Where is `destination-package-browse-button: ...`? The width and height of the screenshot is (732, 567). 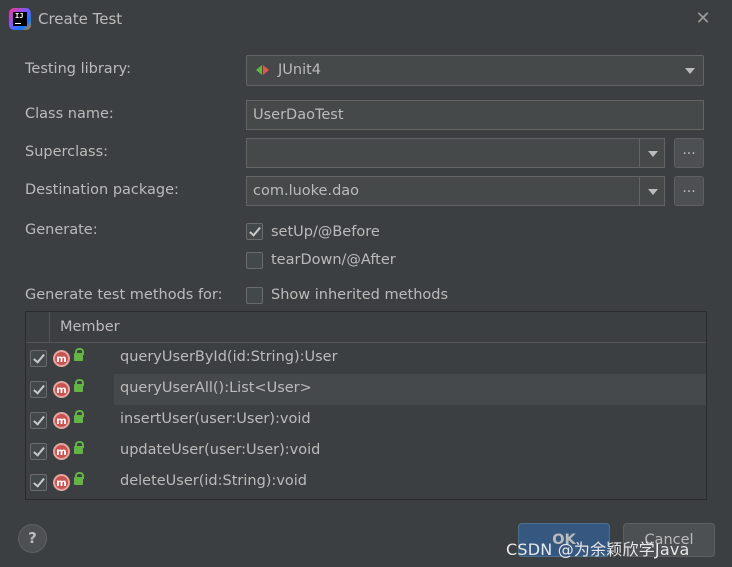
destination-package-browse-button: ... is located at coordinates (689, 191).